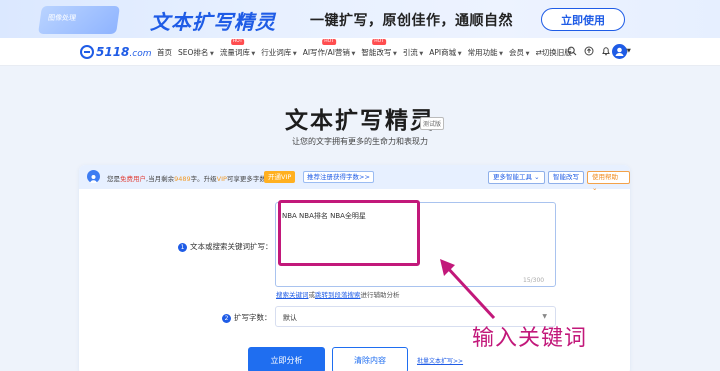 Image resolution: width=720 pixels, height=371 pixels. Describe the element at coordinates (380, 295) in the screenshot. I see `hint-tail: 进行辅助分析` at that location.